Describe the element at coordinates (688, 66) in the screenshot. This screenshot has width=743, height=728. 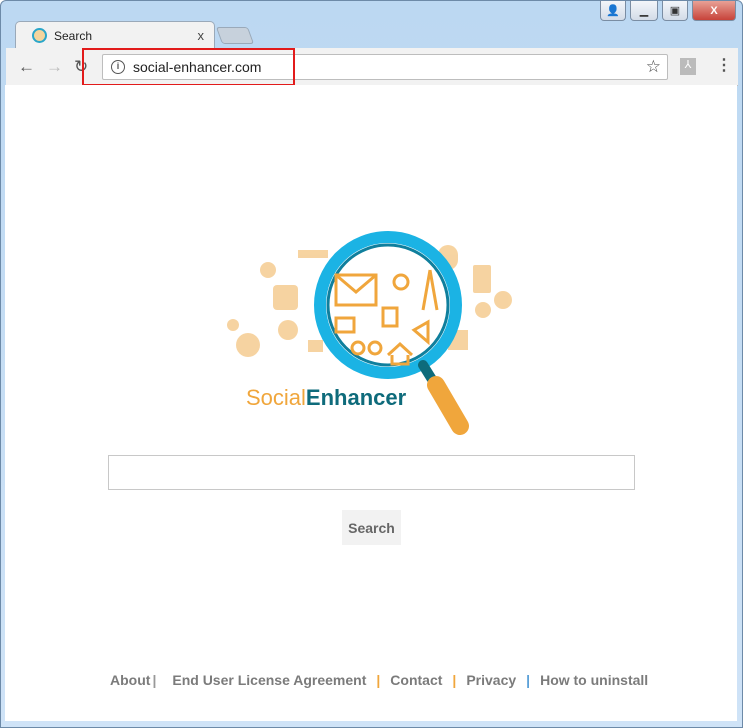
I see `pdf-extension-icon: ⅄` at that location.